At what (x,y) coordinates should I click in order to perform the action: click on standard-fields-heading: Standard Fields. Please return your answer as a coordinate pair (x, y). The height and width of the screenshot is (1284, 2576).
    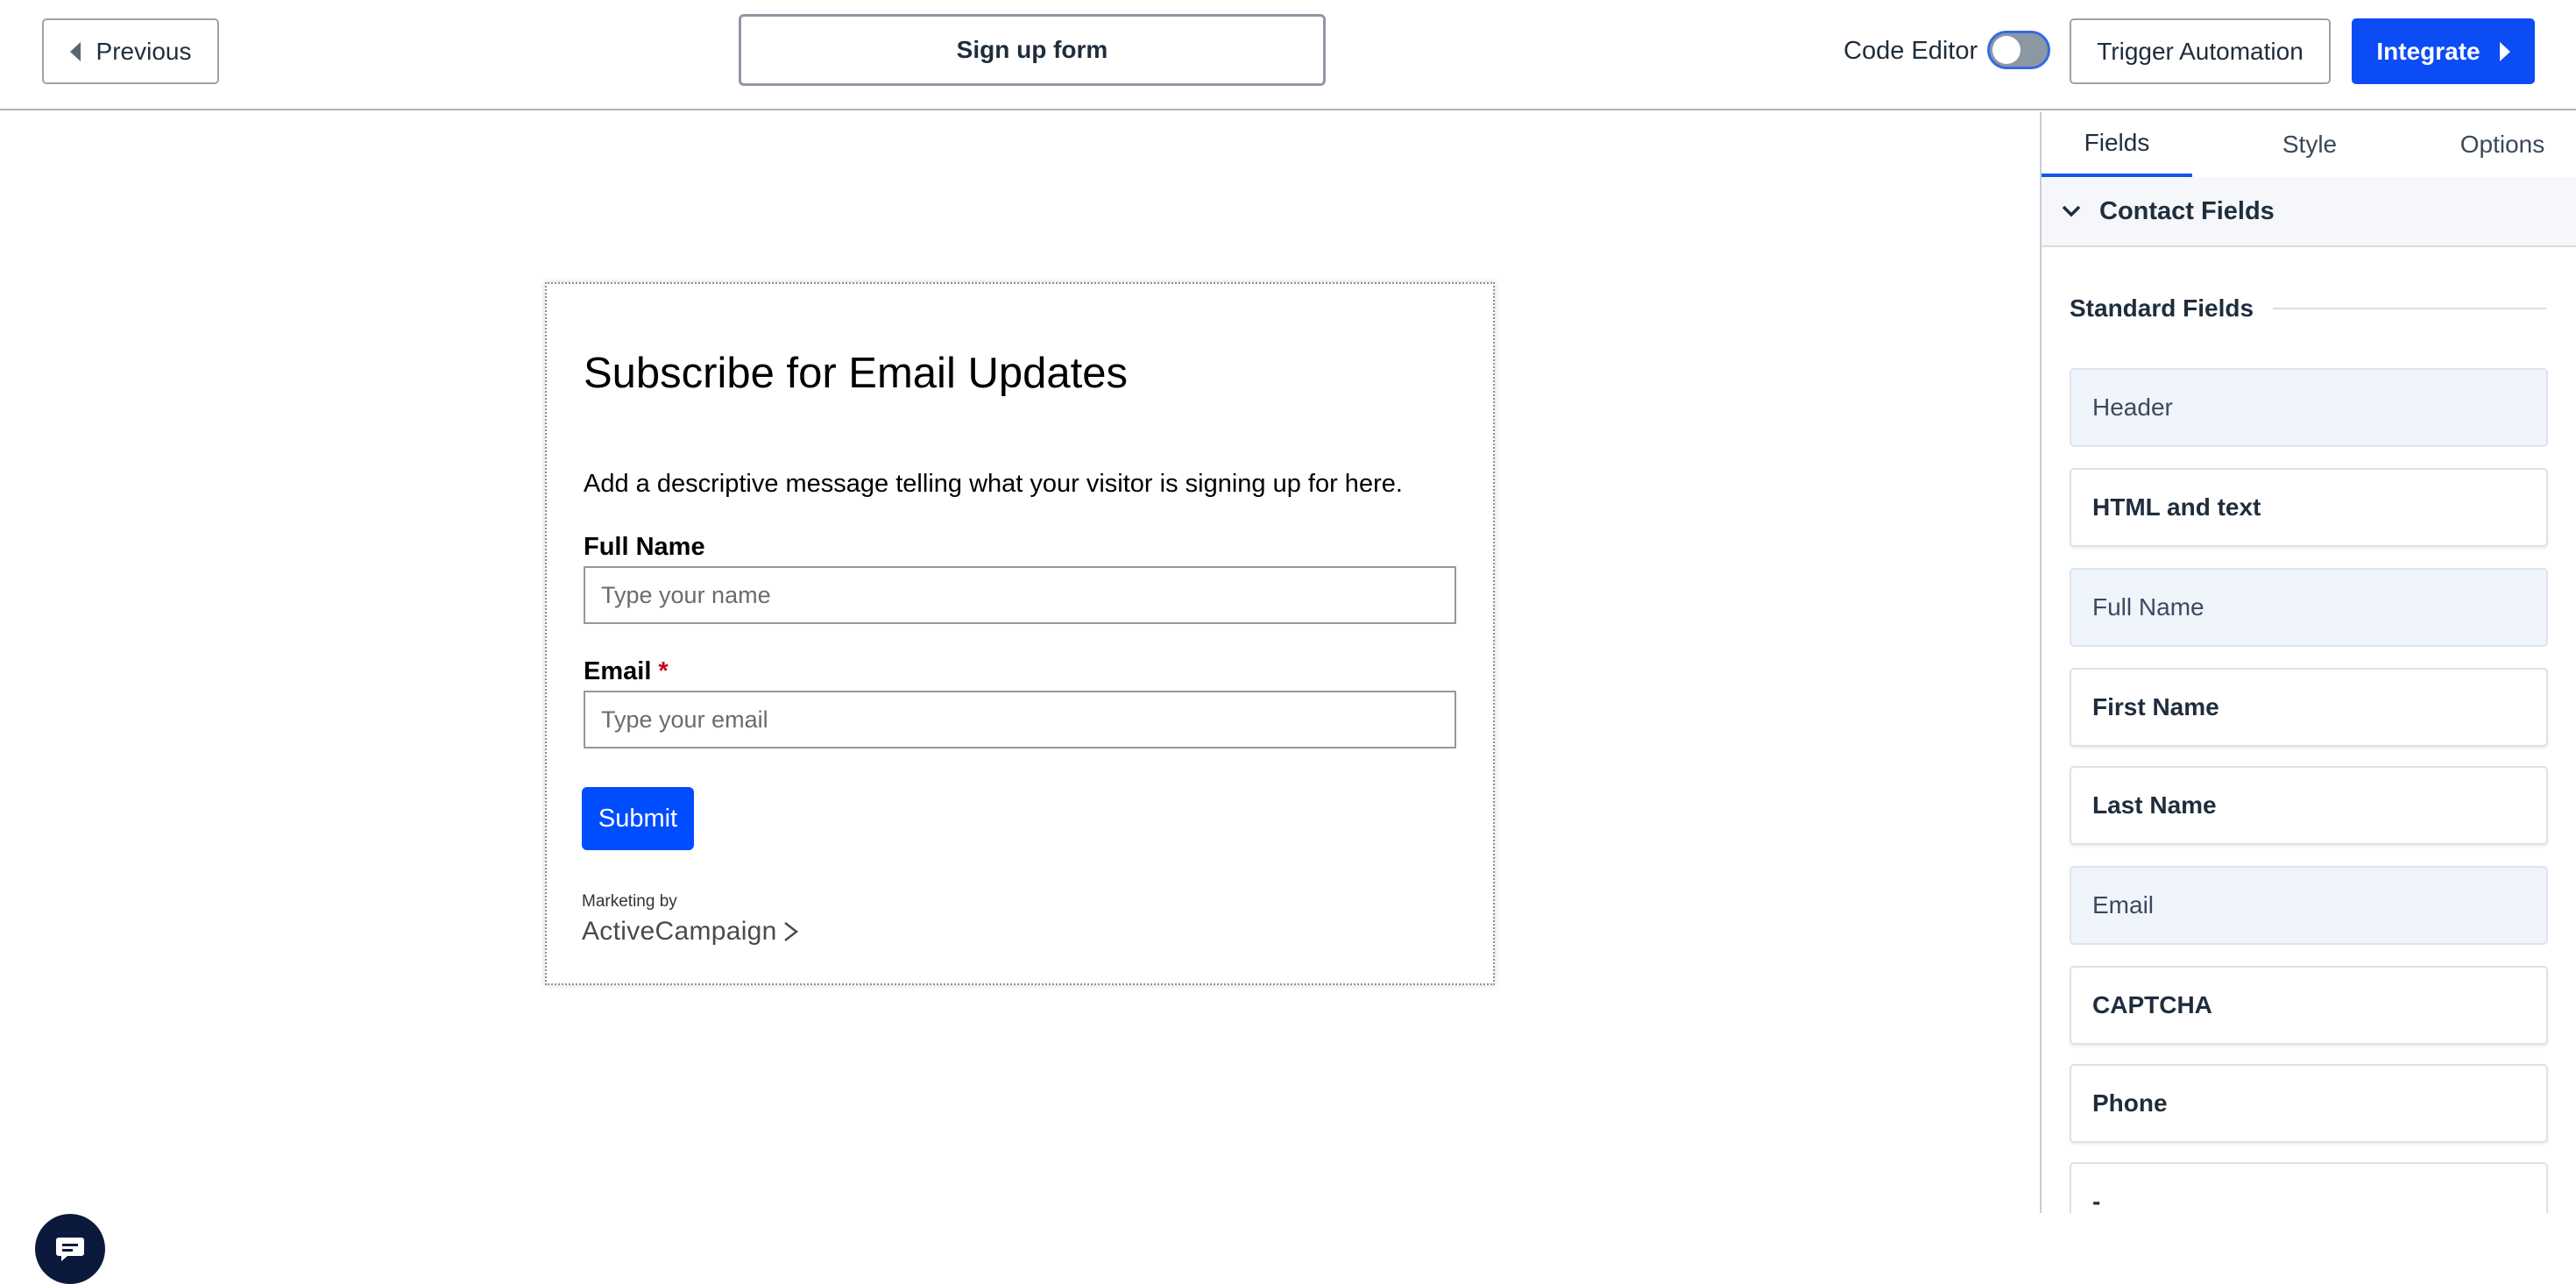
    Looking at the image, I should click on (2308, 308).